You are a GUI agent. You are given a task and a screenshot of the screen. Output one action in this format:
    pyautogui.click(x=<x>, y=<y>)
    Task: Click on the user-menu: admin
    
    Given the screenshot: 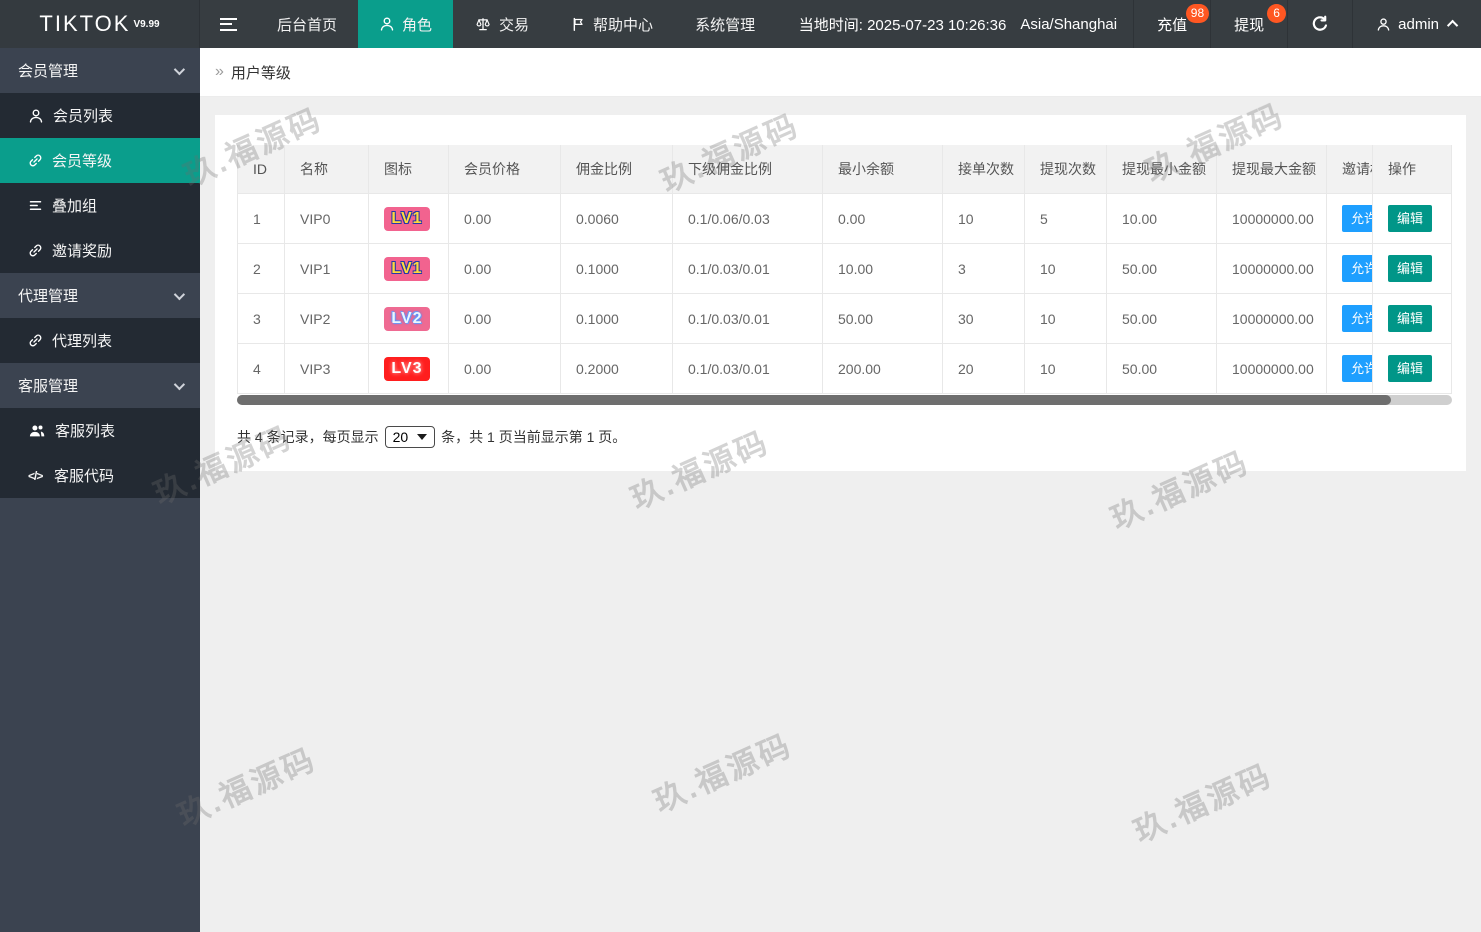 What is the action you would take?
    pyautogui.click(x=1416, y=24)
    